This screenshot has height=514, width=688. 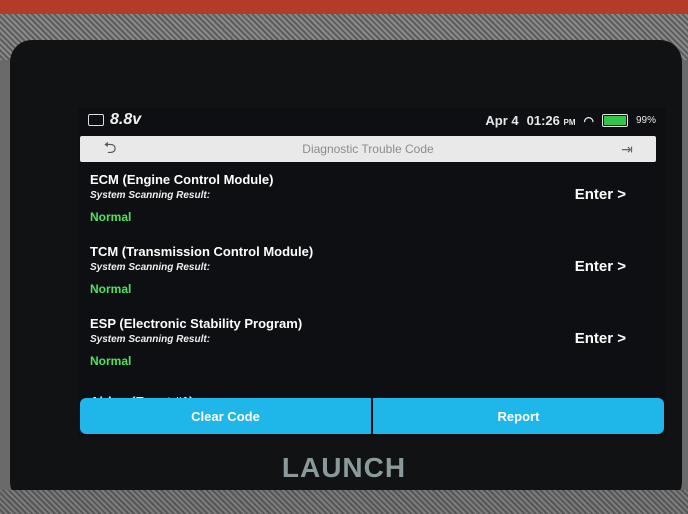 I want to click on car-battery-icon, so click(x=96, y=120).